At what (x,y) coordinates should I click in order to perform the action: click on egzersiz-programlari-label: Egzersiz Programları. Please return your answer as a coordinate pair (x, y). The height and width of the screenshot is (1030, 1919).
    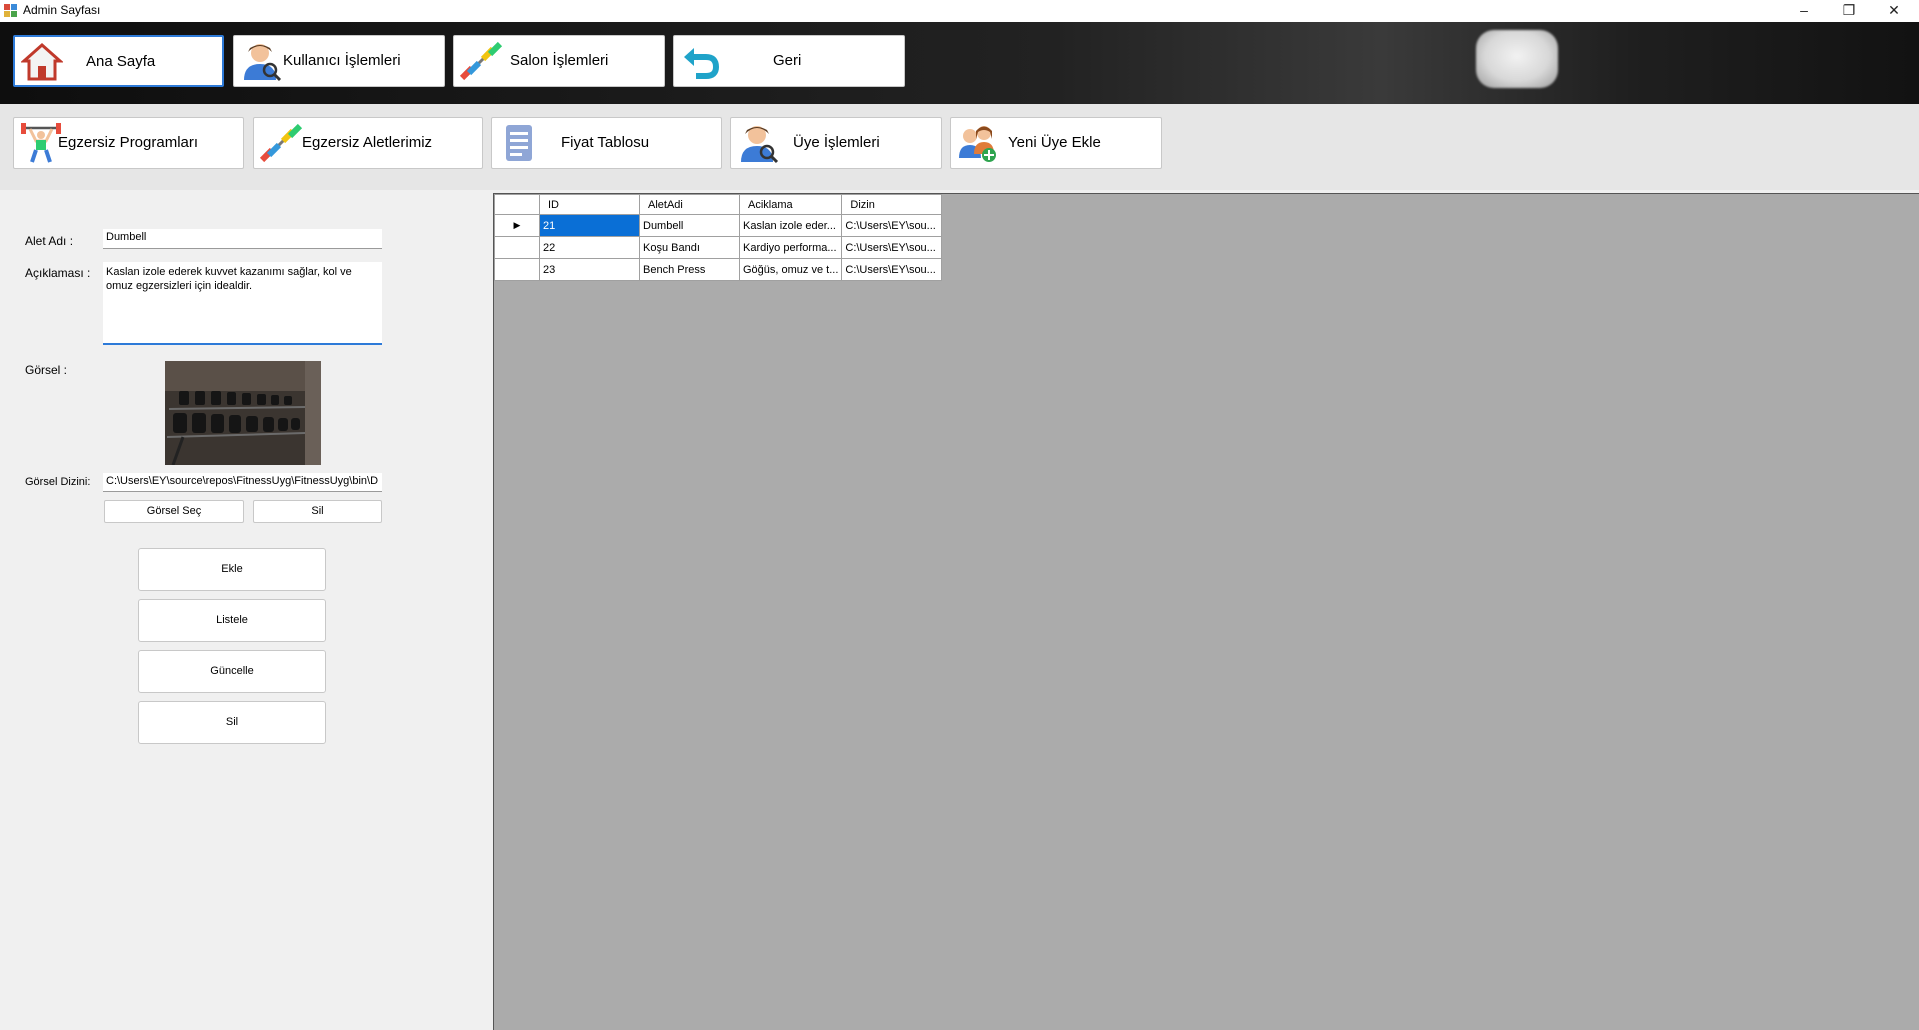
    Looking at the image, I should click on (128, 142).